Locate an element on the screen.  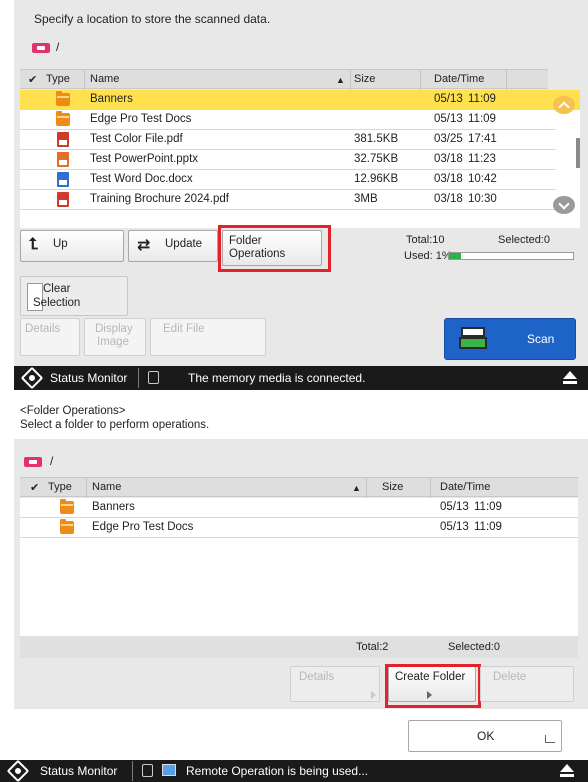
scroll-down-icon is located at coordinates (564, 205).